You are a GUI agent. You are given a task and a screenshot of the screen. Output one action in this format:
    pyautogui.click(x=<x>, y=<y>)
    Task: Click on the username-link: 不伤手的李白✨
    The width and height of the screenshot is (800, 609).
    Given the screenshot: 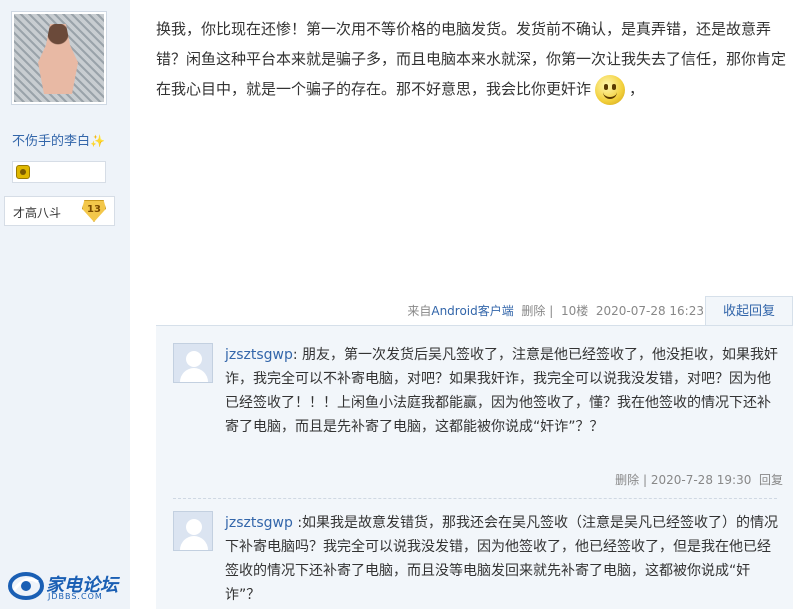 What is the action you would take?
    pyautogui.click(x=58, y=139)
    